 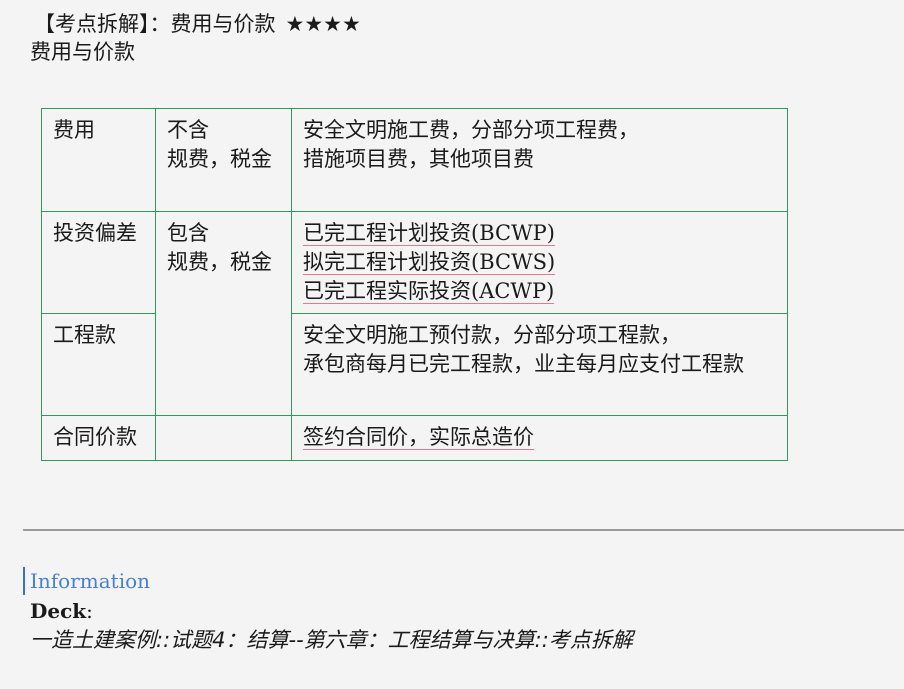 I want to click on payment-line-1: 安全文明施工预付款，分部分项工程款，, so click(x=492, y=335).